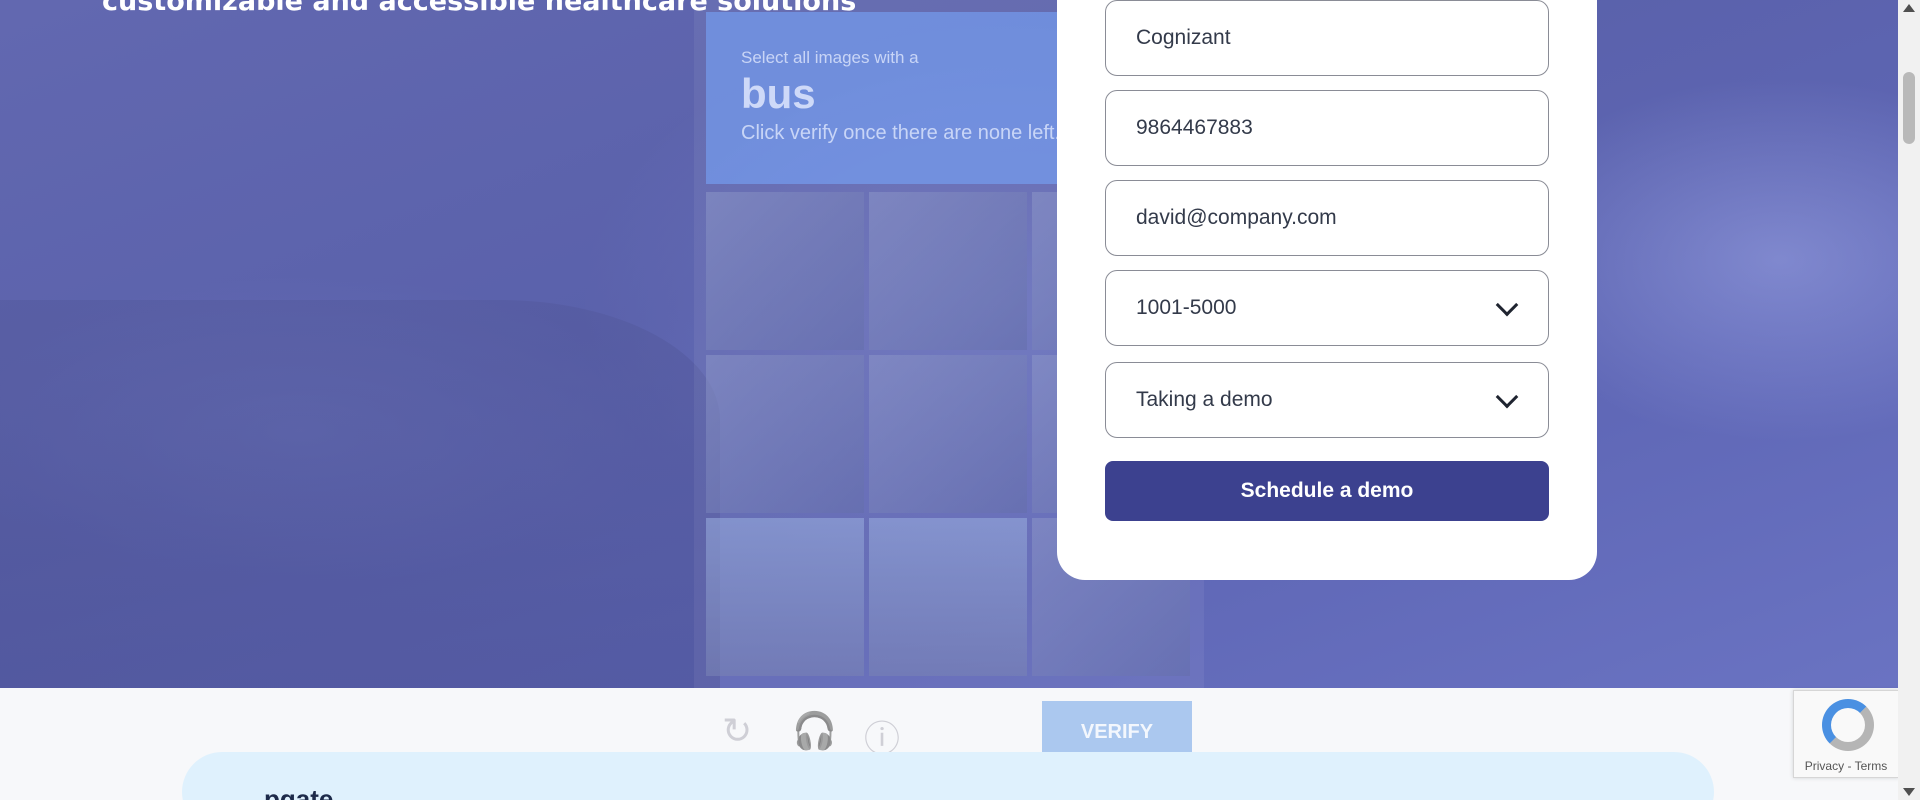 The height and width of the screenshot is (800, 1920). What do you see at coordinates (1909, 108) in the screenshot?
I see `scrollbar-thumb` at bounding box center [1909, 108].